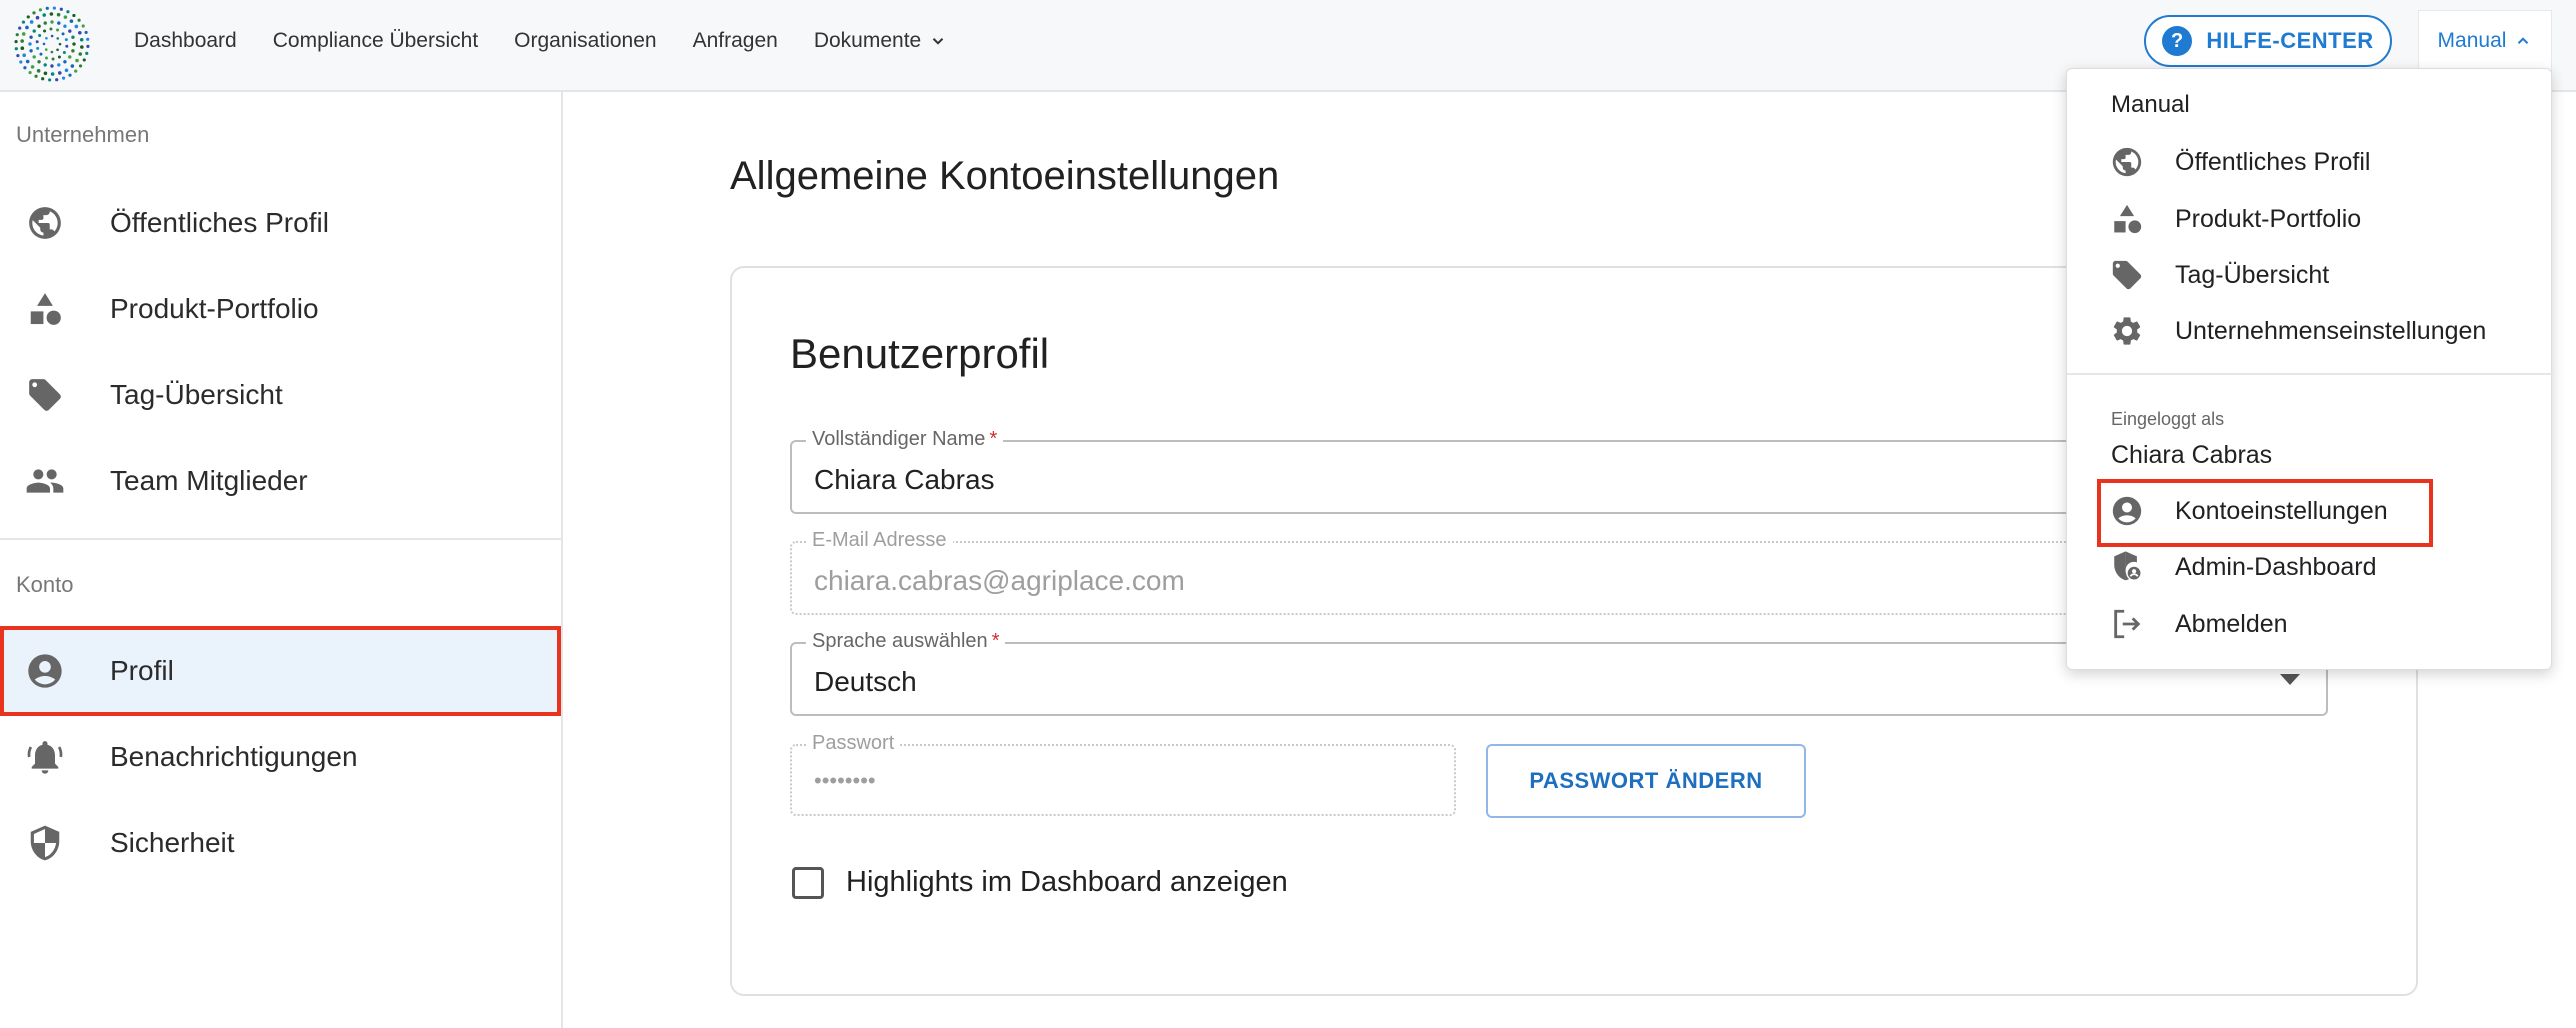 The image size is (2576, 1028). What do you see at coordinates (2268, 41) in the screenshot?
I see `help-center-button: ? HILFE-CENTER` at bounding box center [2268, 41].